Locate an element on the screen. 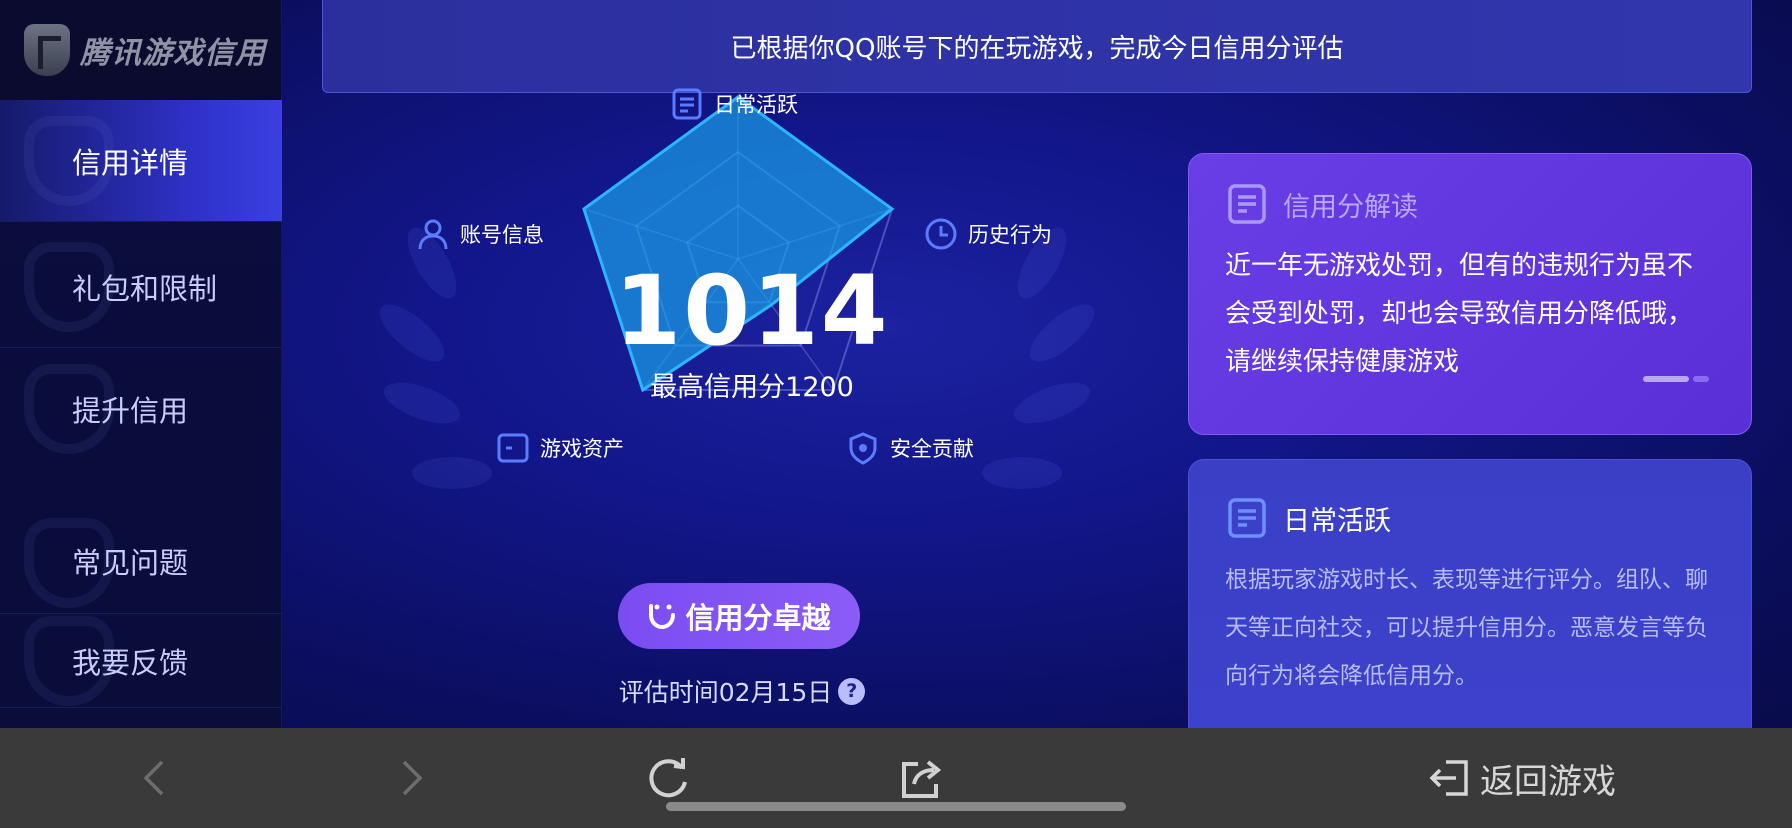 The height and width of the screenshot is (828, 1792). axis-label-assets: 游戏资产 is located at coordinates (560, 448).